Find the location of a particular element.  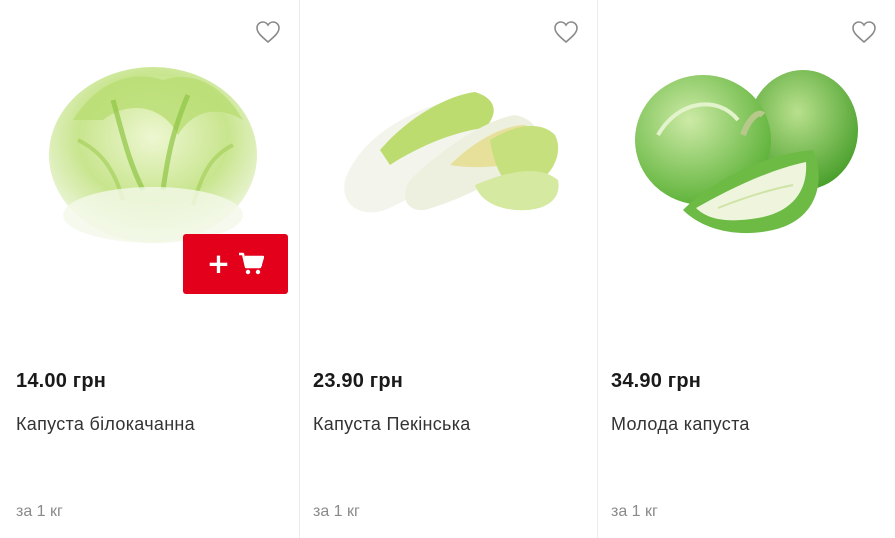

product-name: Капуста білокачанна is located at coordinates (105, 424).